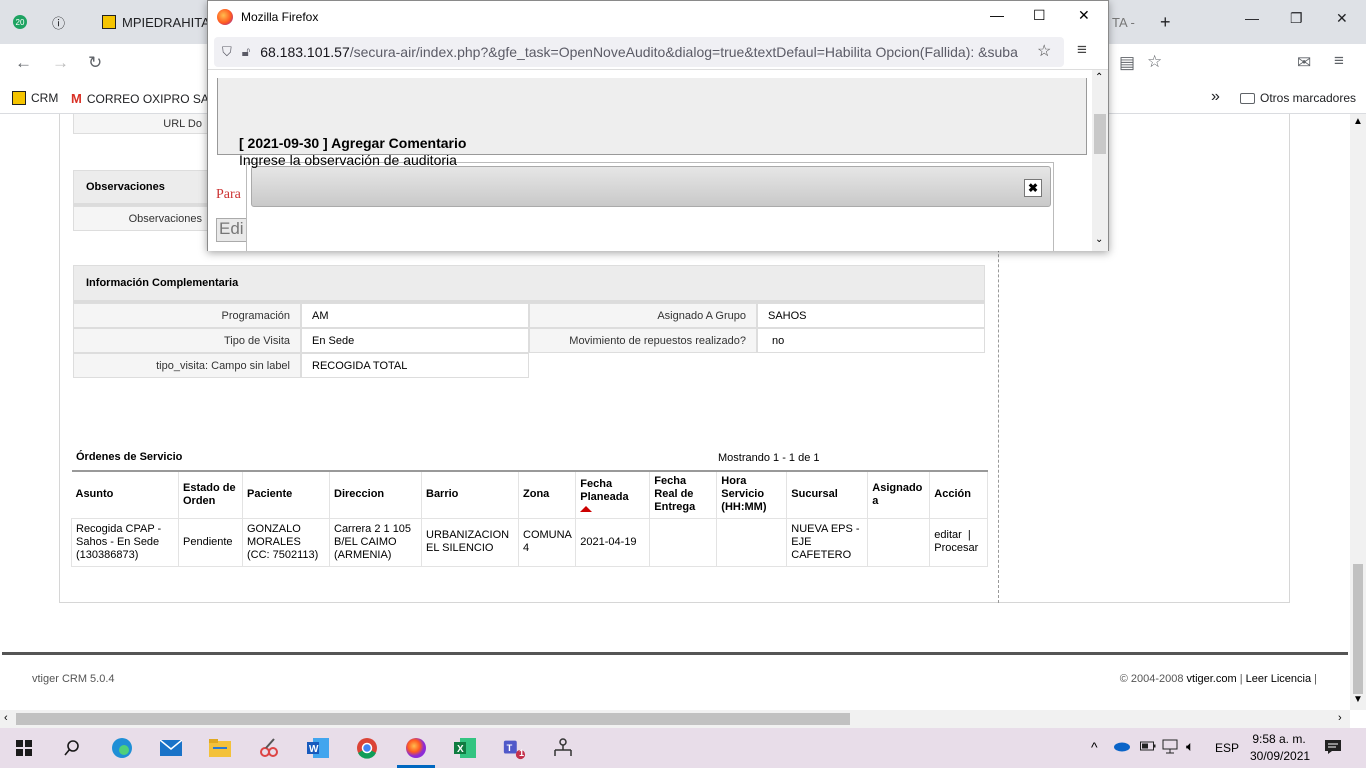  What do you see at coordinates (76, 98) in the screenshot?
I see `gmail-icon: M` at bounding box center [76, 98].